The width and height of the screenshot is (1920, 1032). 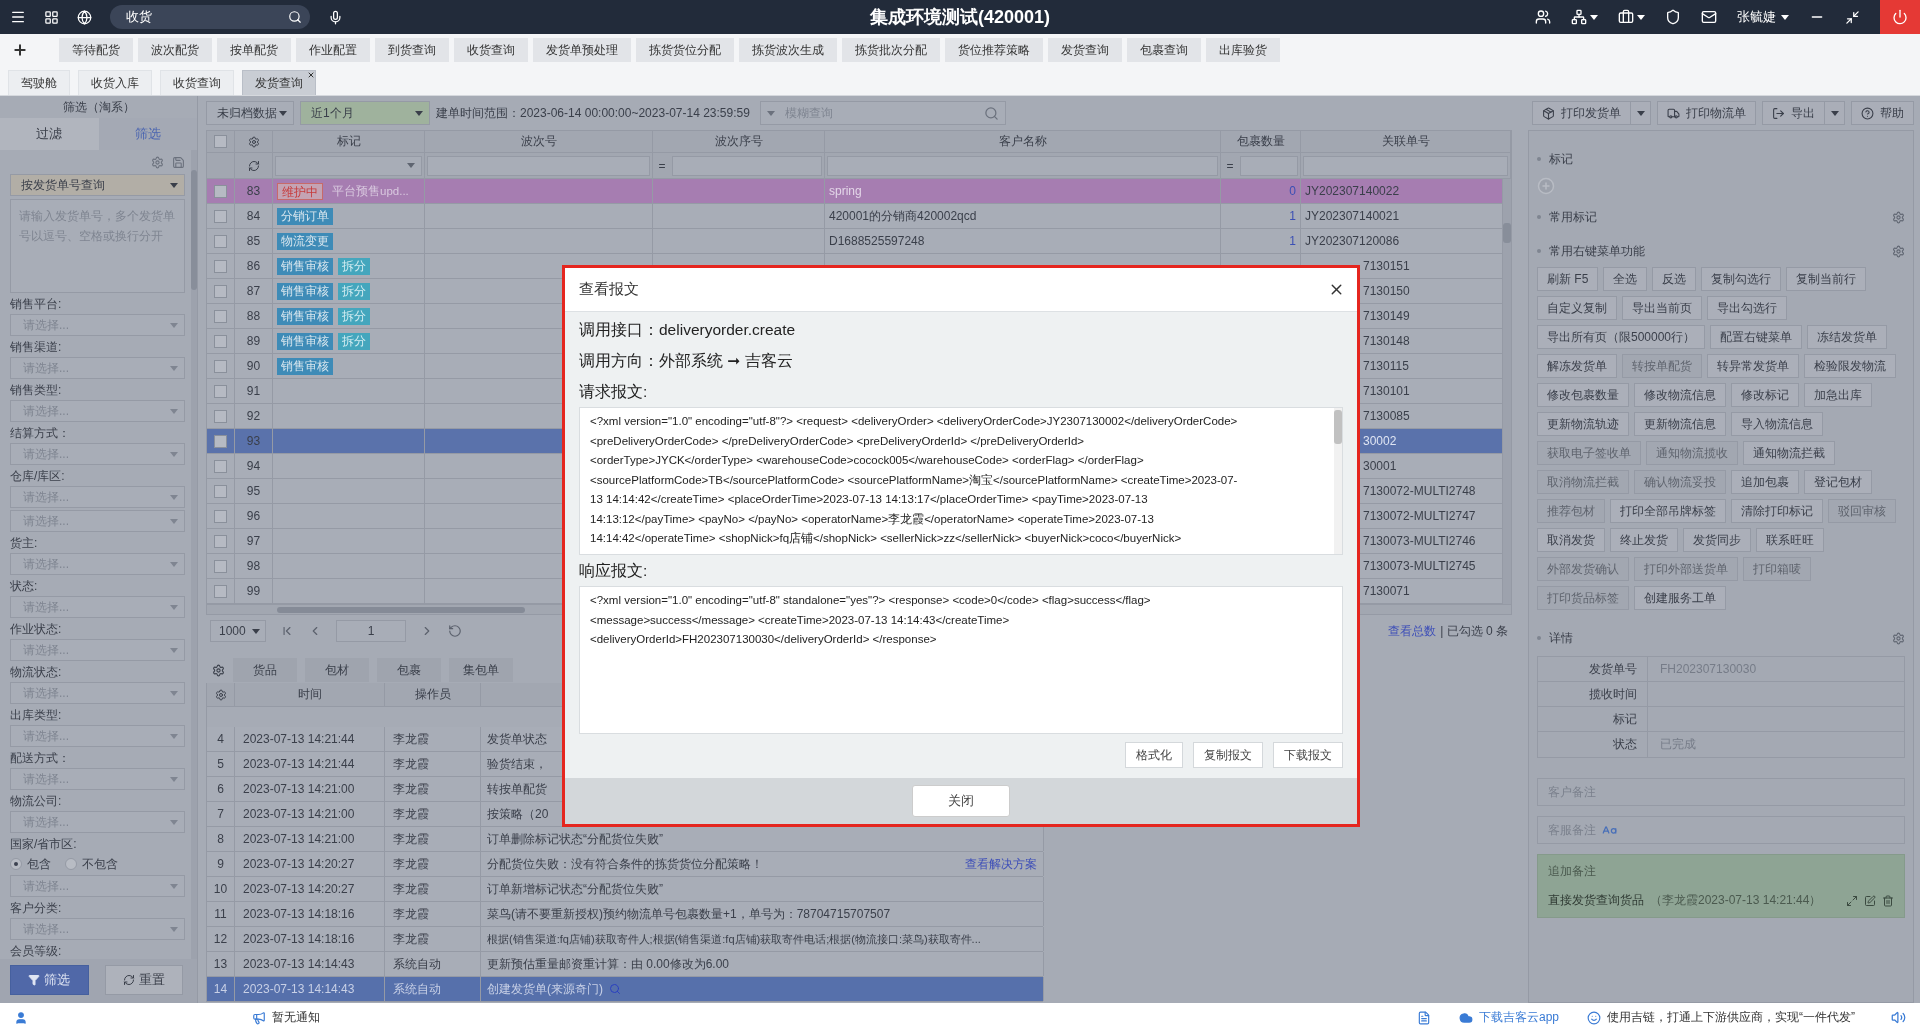 What do you see at coordinates (1680, 424) in the screenshot?
I see `action-button: 更新物流信息` at bounding box center [1680, 424].